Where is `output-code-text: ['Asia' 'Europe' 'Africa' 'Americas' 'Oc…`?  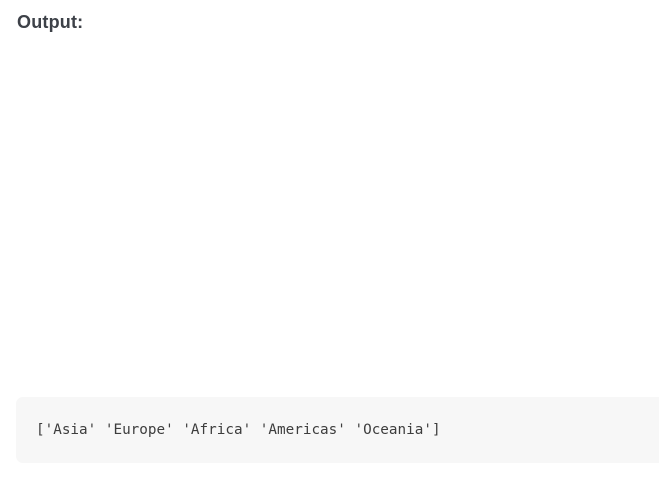 output-code-text: ['Asia' 'Europe' 'Africa' 'Americas' 'Oc… is located at coordinates (238, 430).